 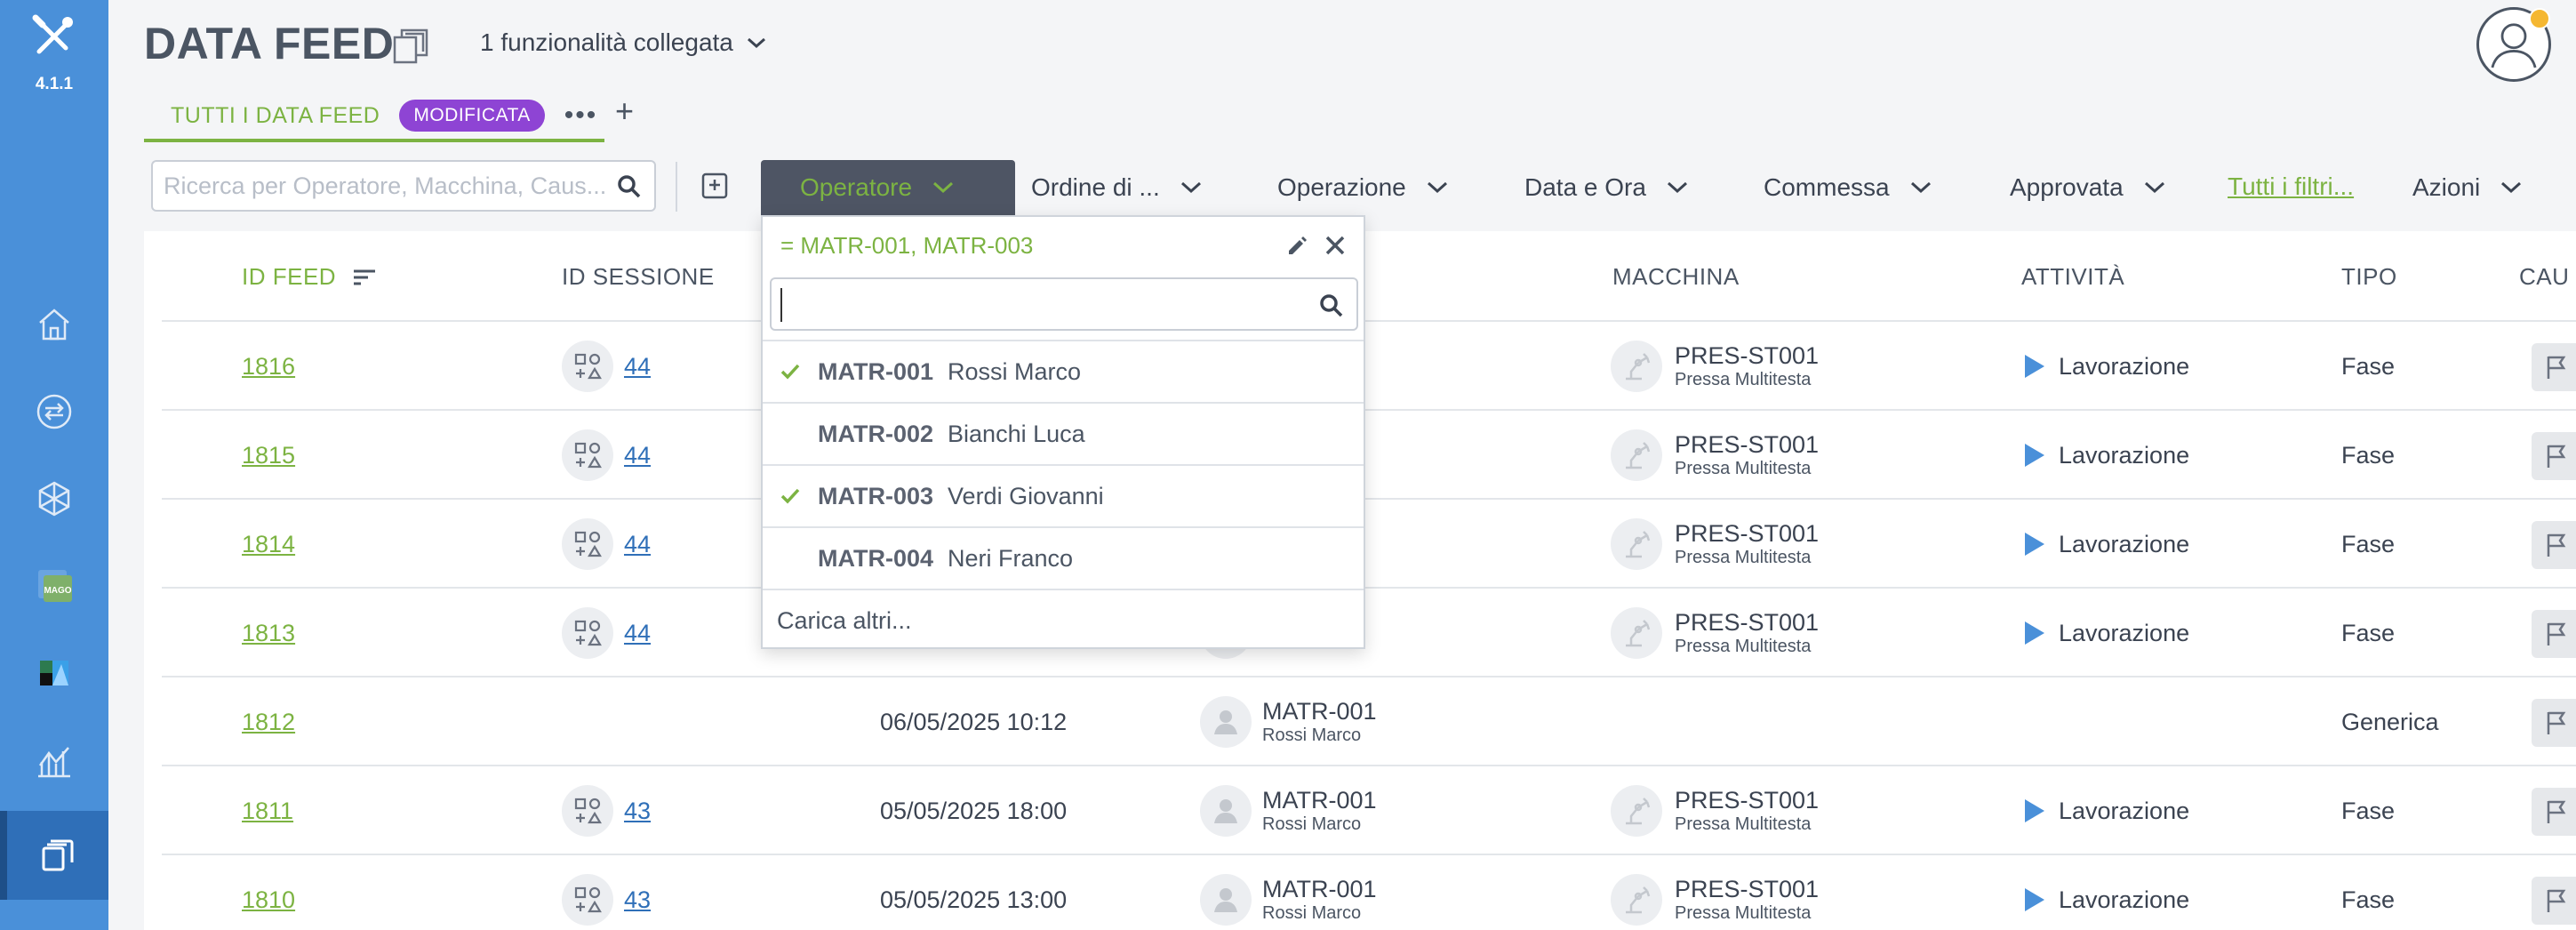 What do you see at coordinates (676, 187) in the screenshot?
I see `toolbar-divider` at bounding box center [676, 187].